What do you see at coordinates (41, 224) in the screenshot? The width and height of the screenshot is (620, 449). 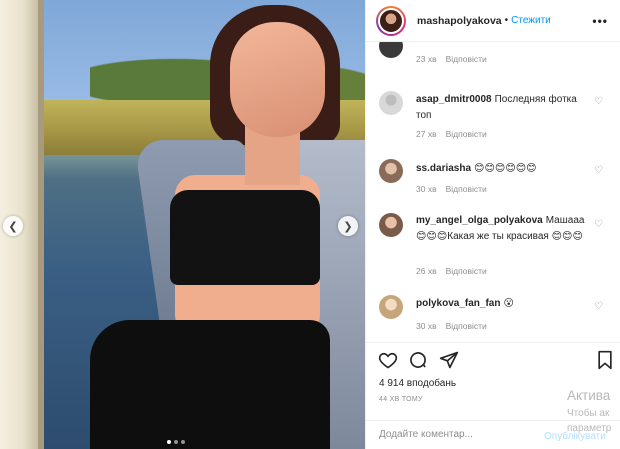 I see `photo-boat-rail-edge` at bounding box center [41, 224].